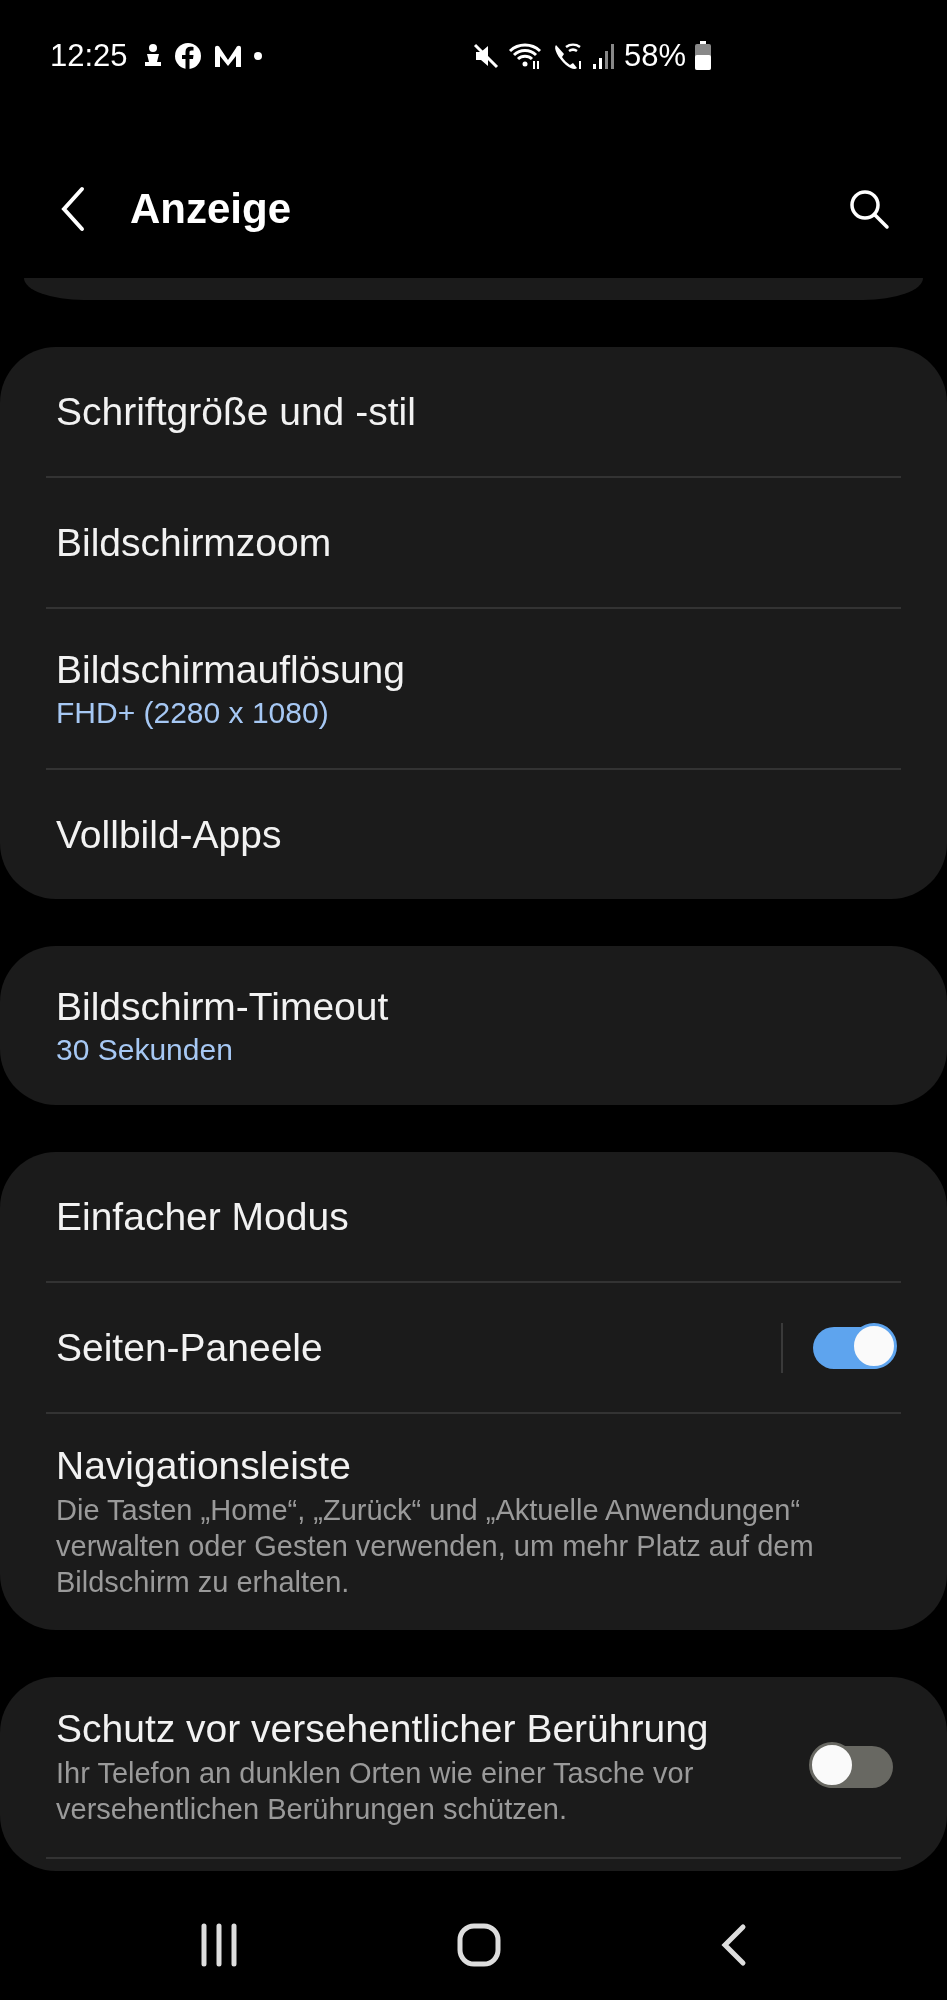  What do you see at coordinates (733, 1945) in the screenshot?
I see `back-nav-button` at bounding box center [733, 1945].